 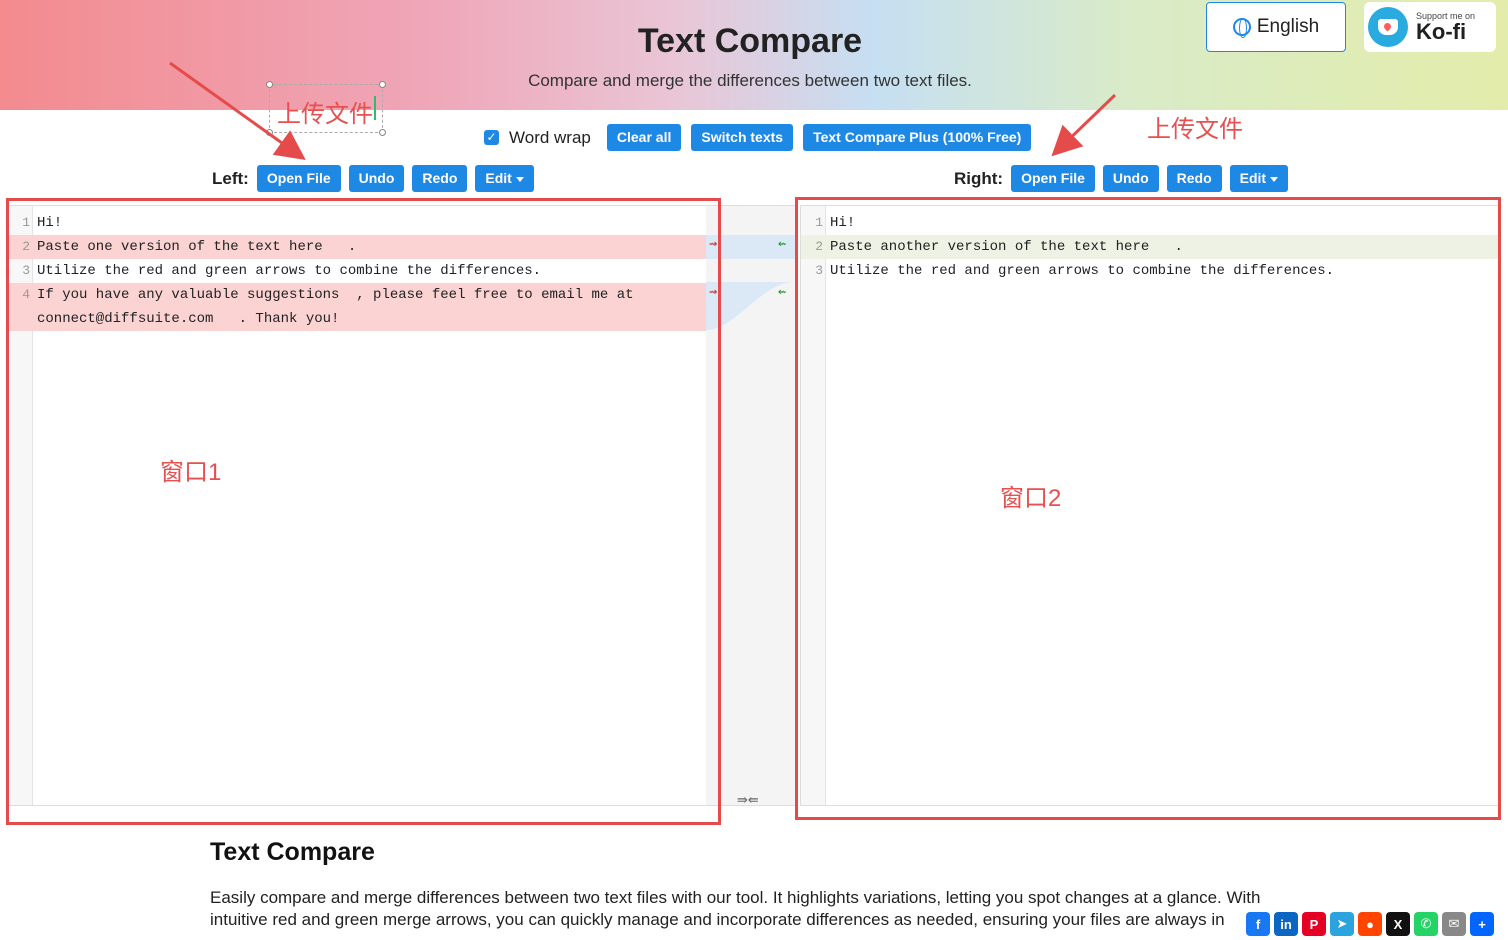 I want to click on telegram-icon: ➤, so click(x=1342, y=924).